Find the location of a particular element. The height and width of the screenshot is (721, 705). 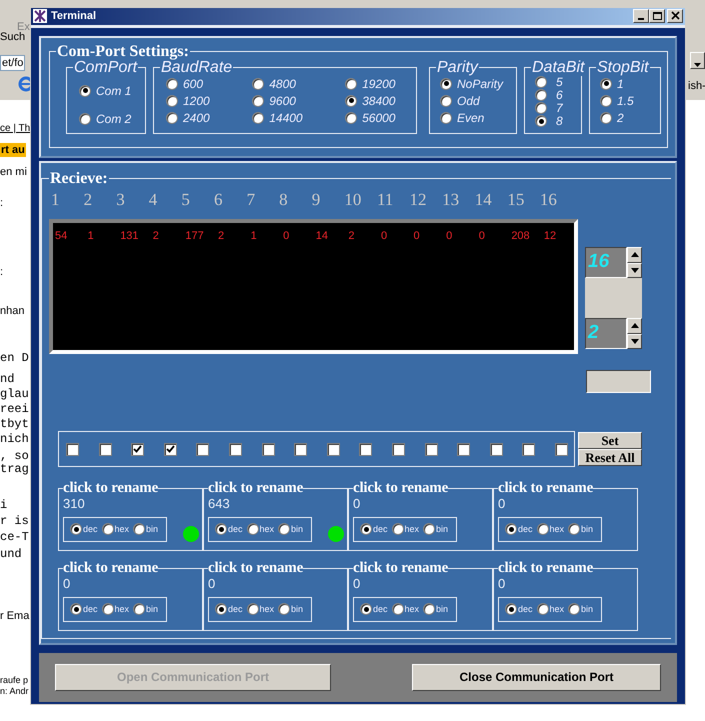

section-title: Com-Port Settings: is located at coordinates (123, 52).